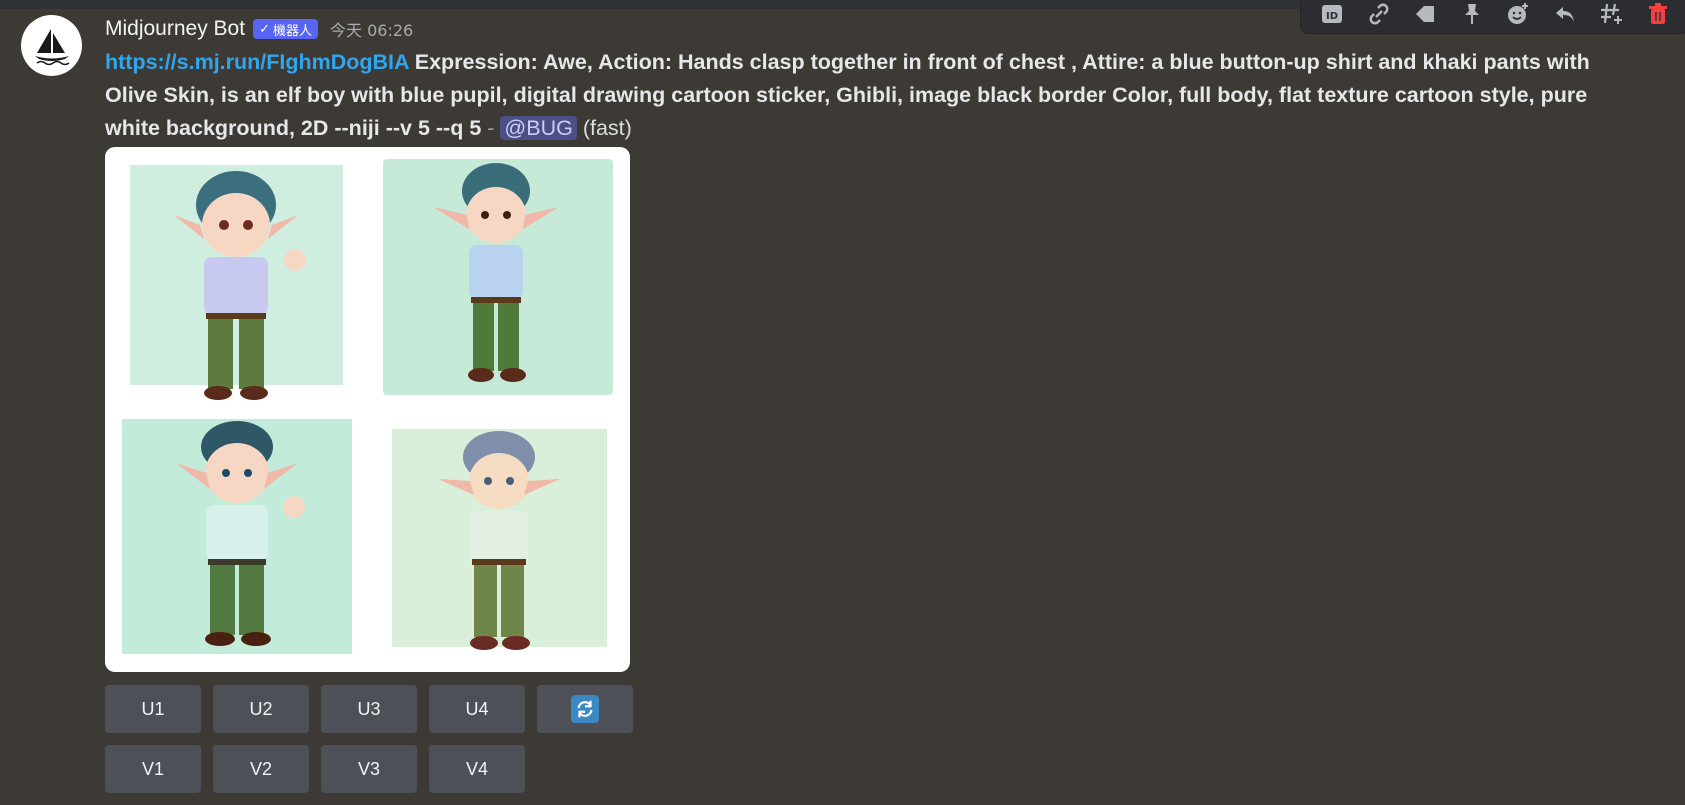  What do you see at coordinates (477, 709) in the screenshot?
I see `u4-button: U4` at bounding box center [477, 709].